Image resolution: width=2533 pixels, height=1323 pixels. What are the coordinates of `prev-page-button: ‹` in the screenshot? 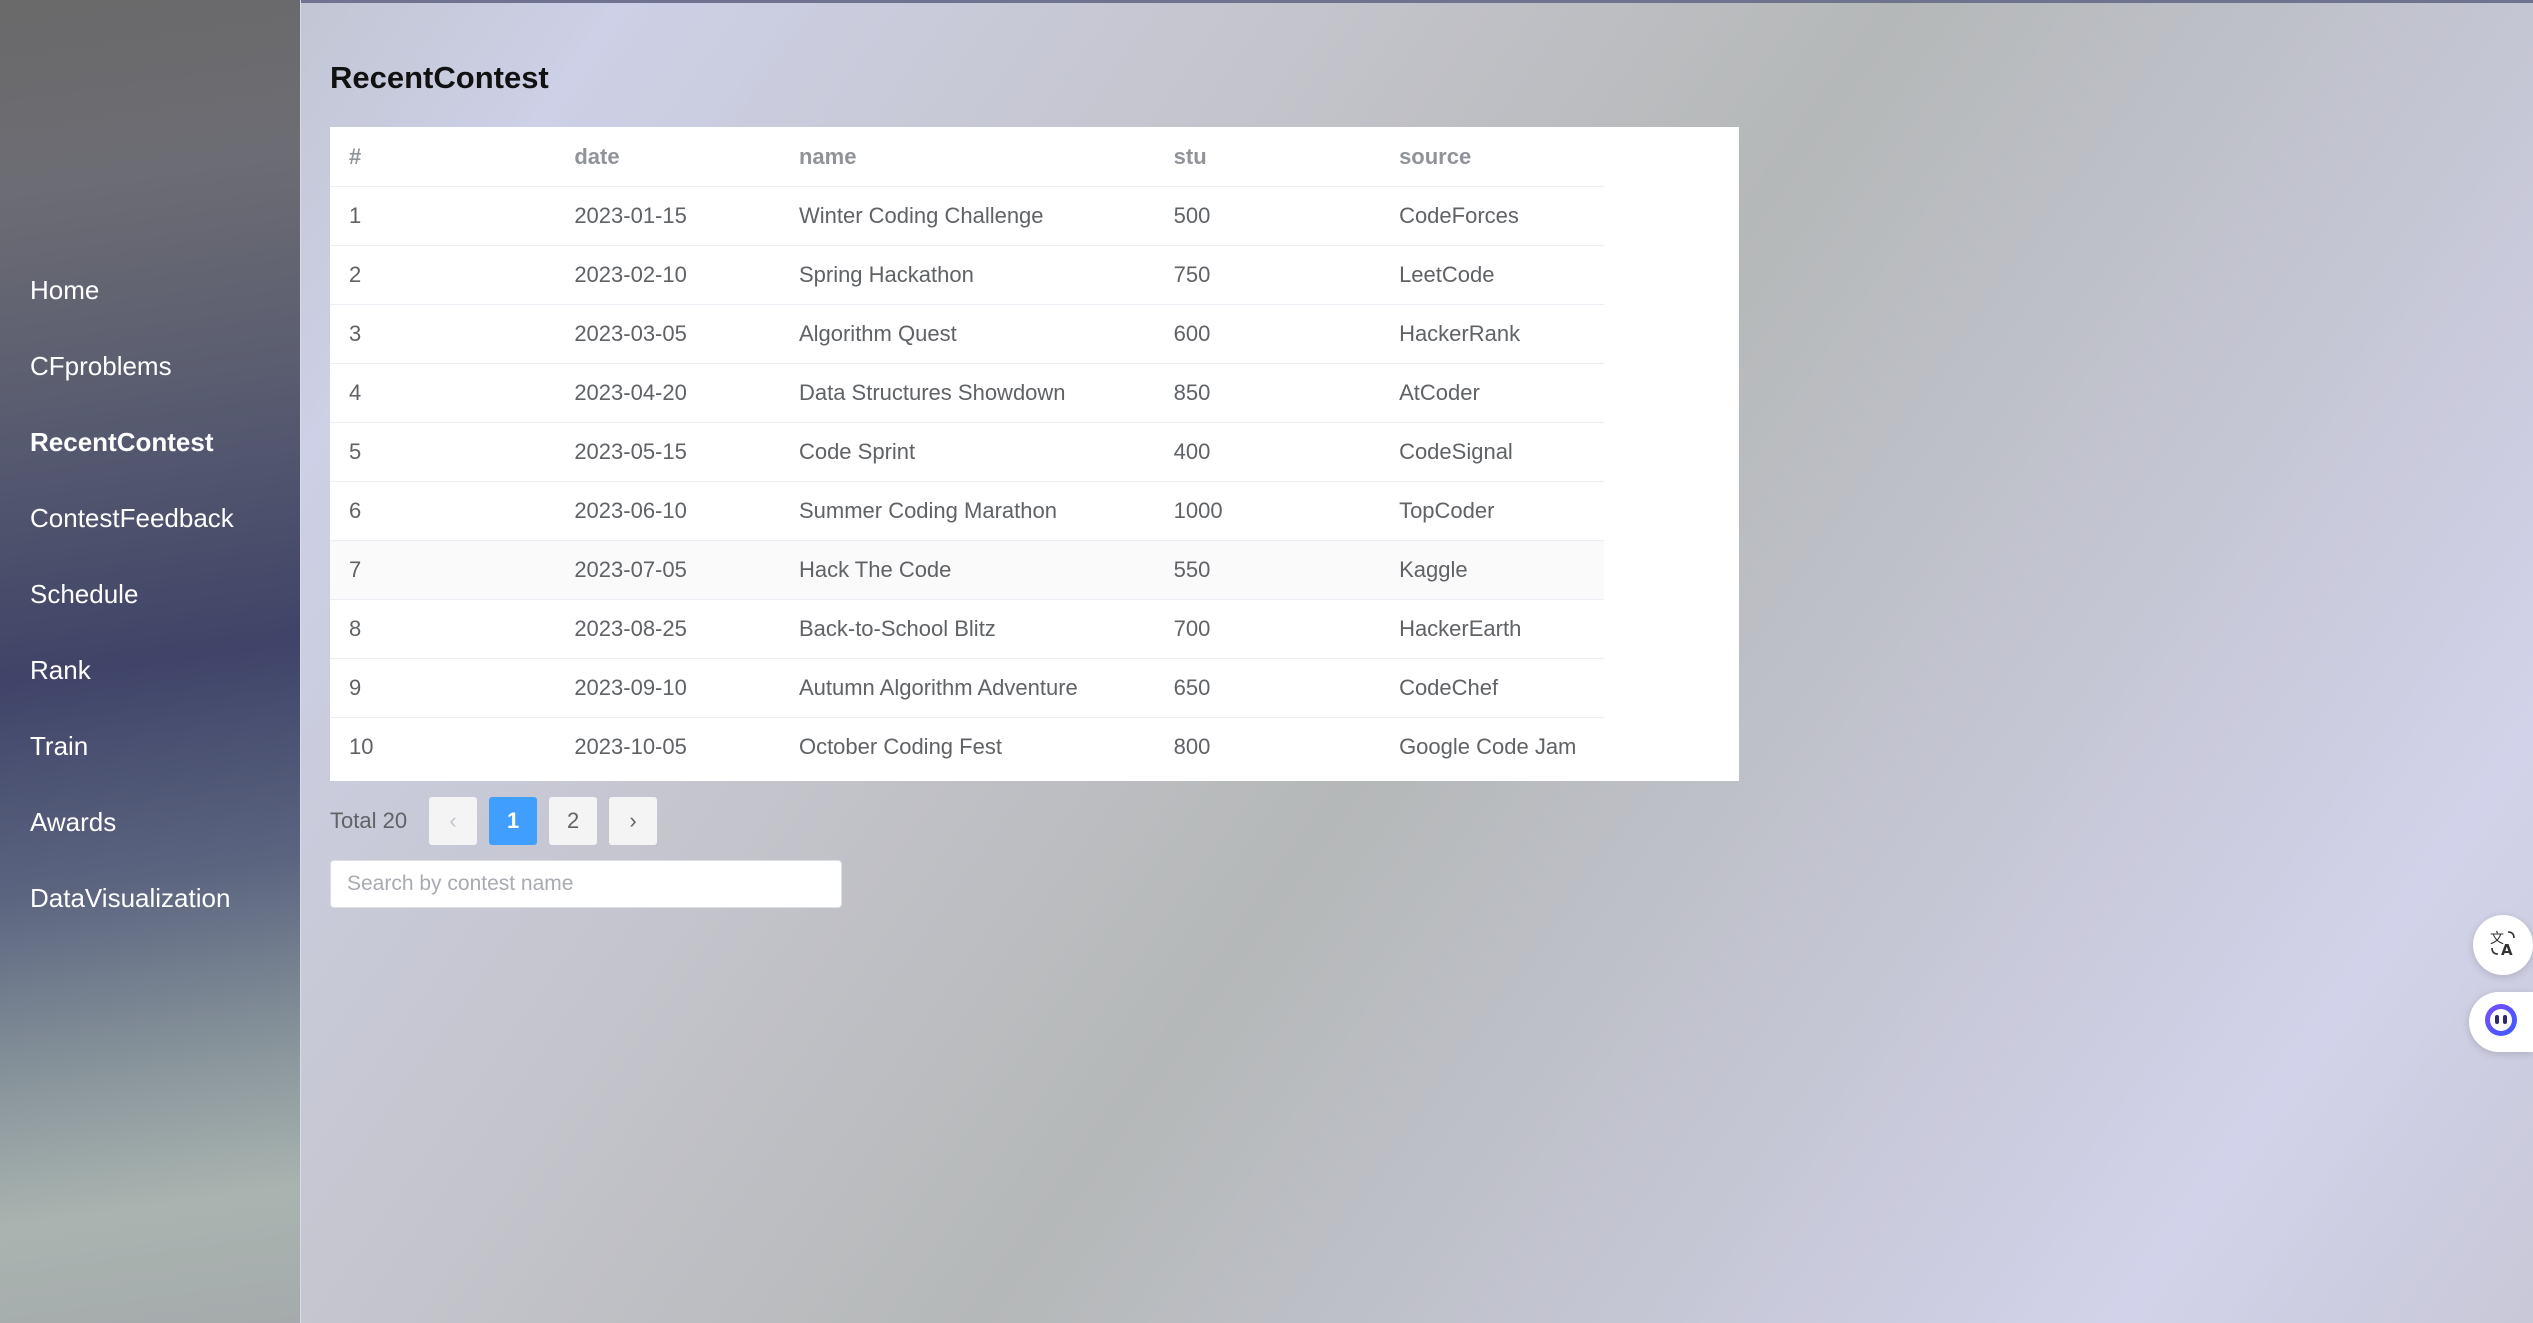 It's located at (453, 821).